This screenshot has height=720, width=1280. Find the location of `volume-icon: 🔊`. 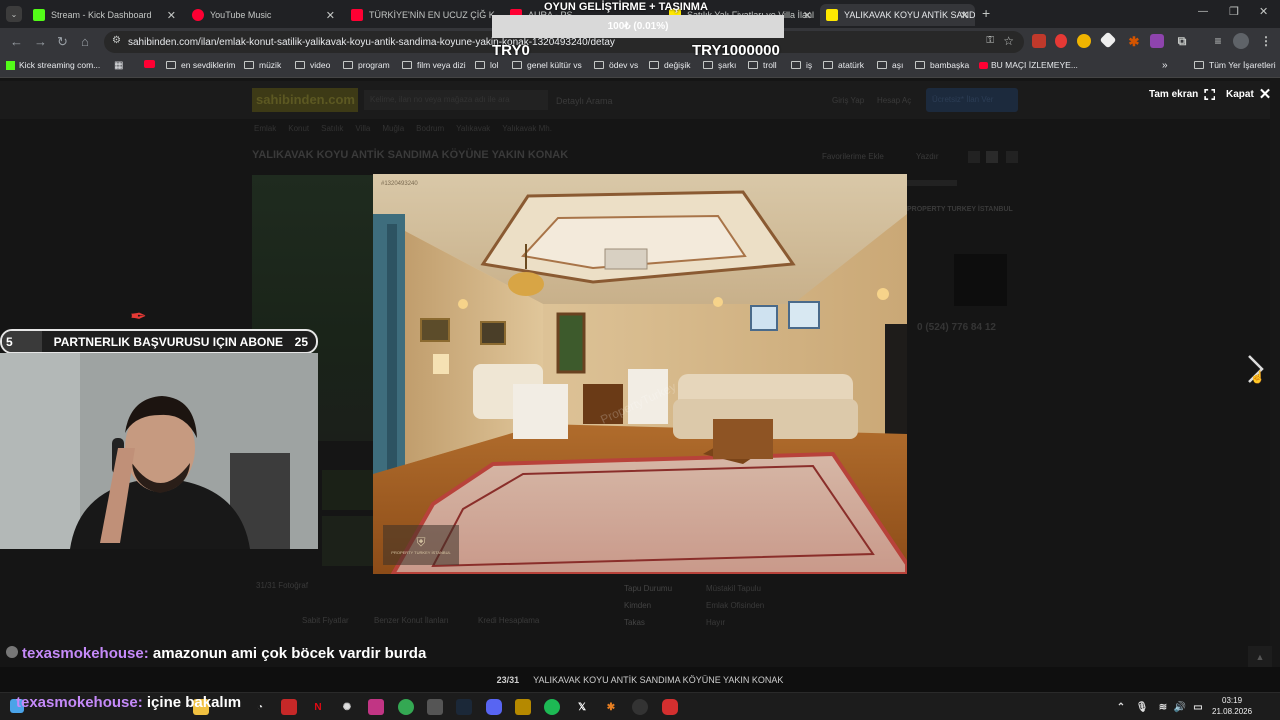

volume-icon: 🔊 is located at coordinates (1180, 707).